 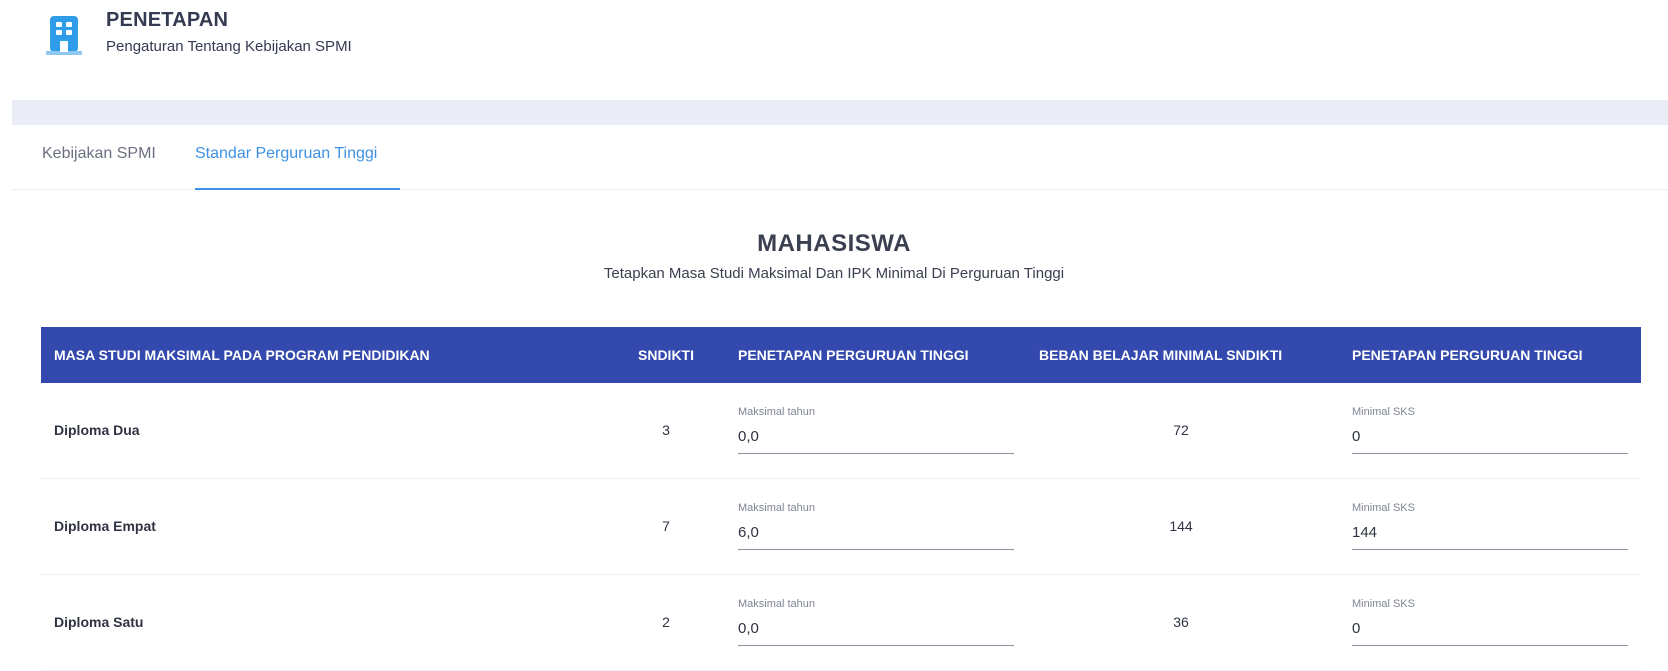 What do you see at coordinates (64, 35) in the screenshot?
I see `building-icon` at bounding box center [64, 35].